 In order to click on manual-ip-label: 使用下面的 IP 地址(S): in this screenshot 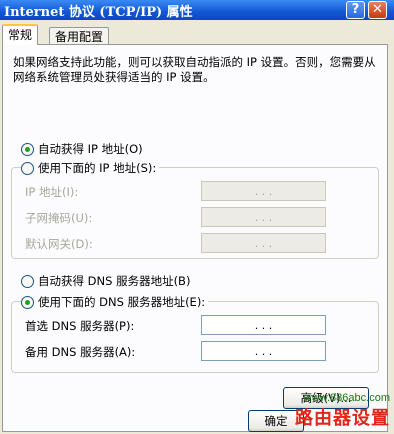, I will do `click(97, 168)`.